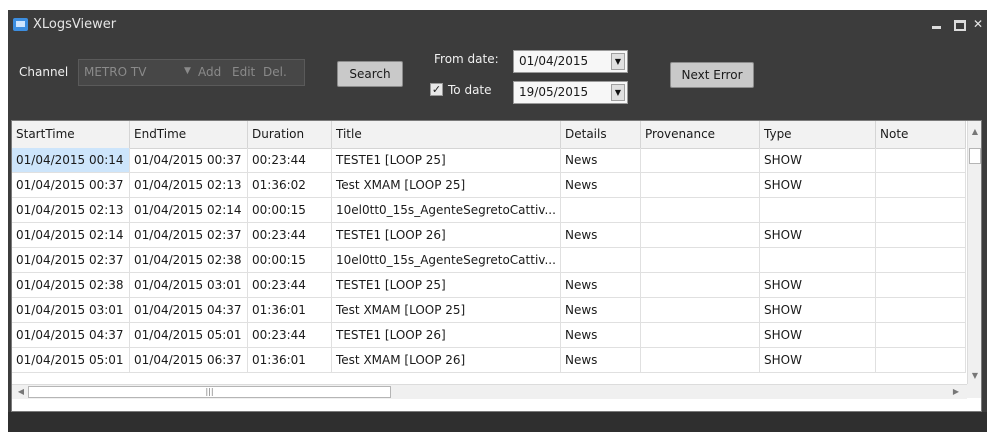  Describe the element at coordinates (974, 131) in the screenshot. I see `arrow-up-icon: ▲` at that location.